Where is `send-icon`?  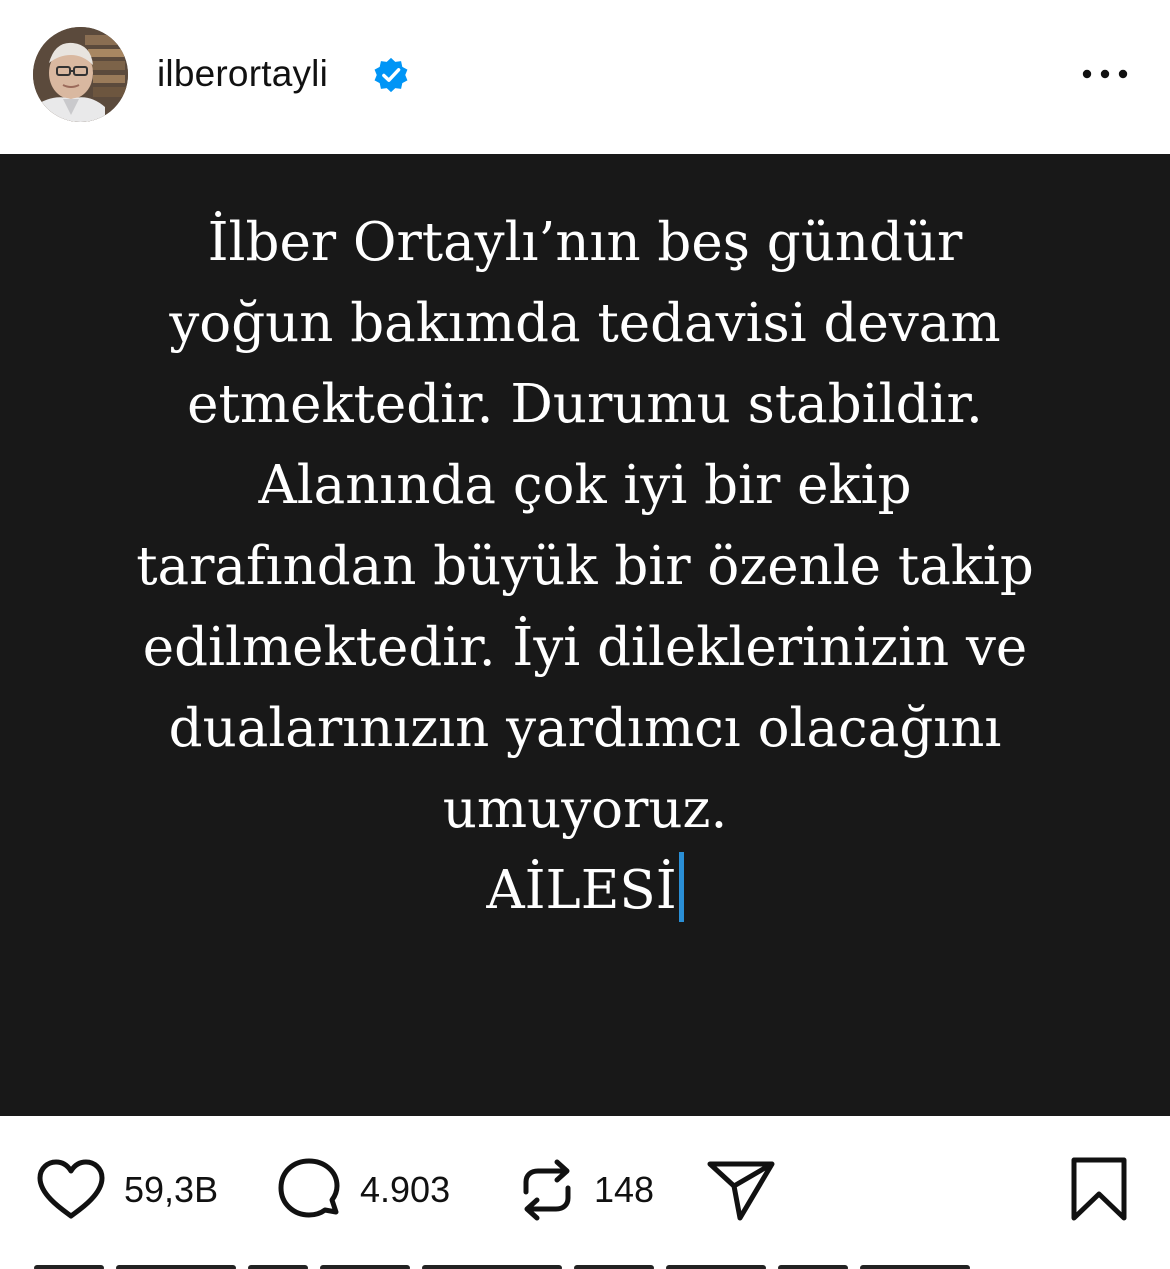 send-icon is located at coordinates (741, 1191).